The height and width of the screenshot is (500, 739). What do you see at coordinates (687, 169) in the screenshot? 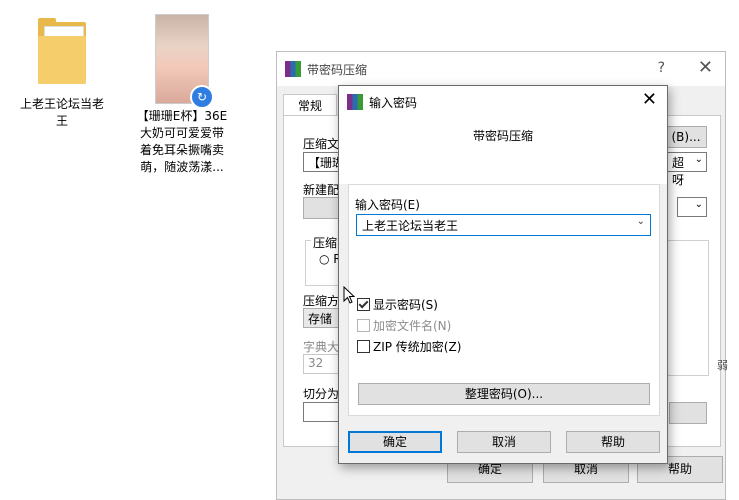
I see `update-mode-select: 超呀 ⌄` at bounding box center [687, 169].